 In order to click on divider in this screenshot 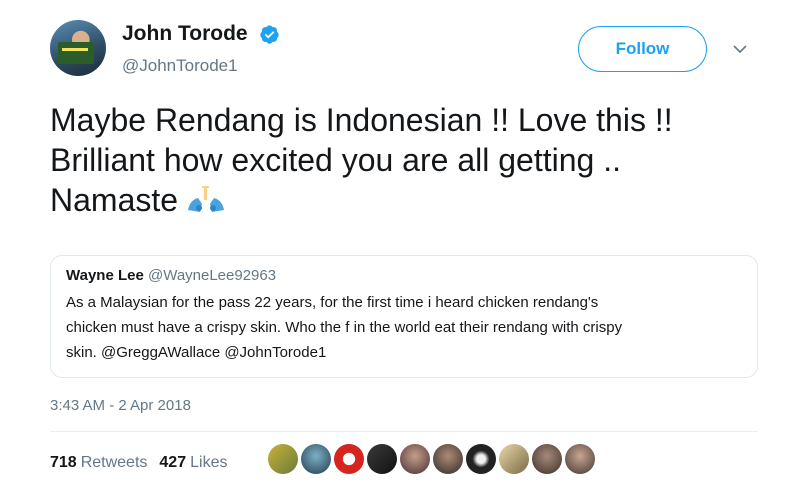, I will do `click(404, 431)`.